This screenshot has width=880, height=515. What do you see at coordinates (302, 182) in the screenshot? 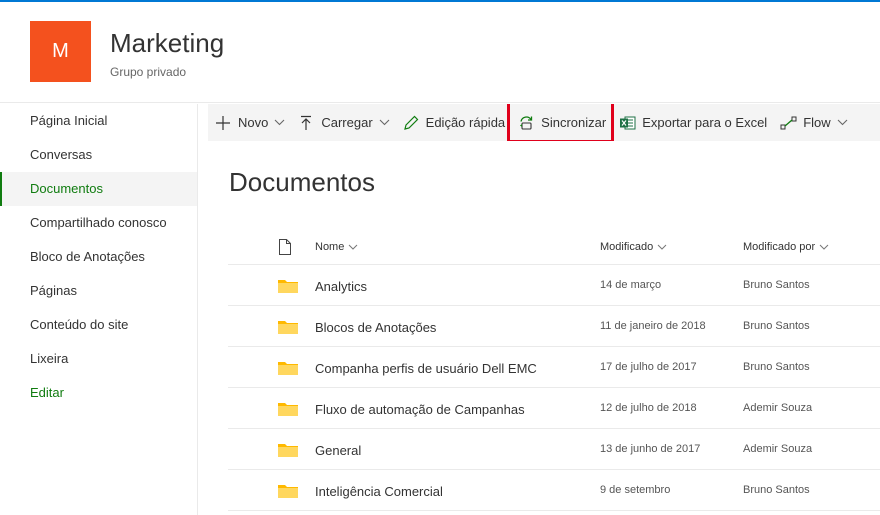
I see `page-title: Documentos` at bounding box center [302, 182].